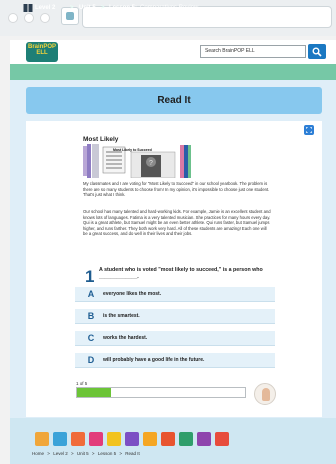 The width and height of the screenshot is (336, 464). I want to click on progress-avatar, so click(265, 394).